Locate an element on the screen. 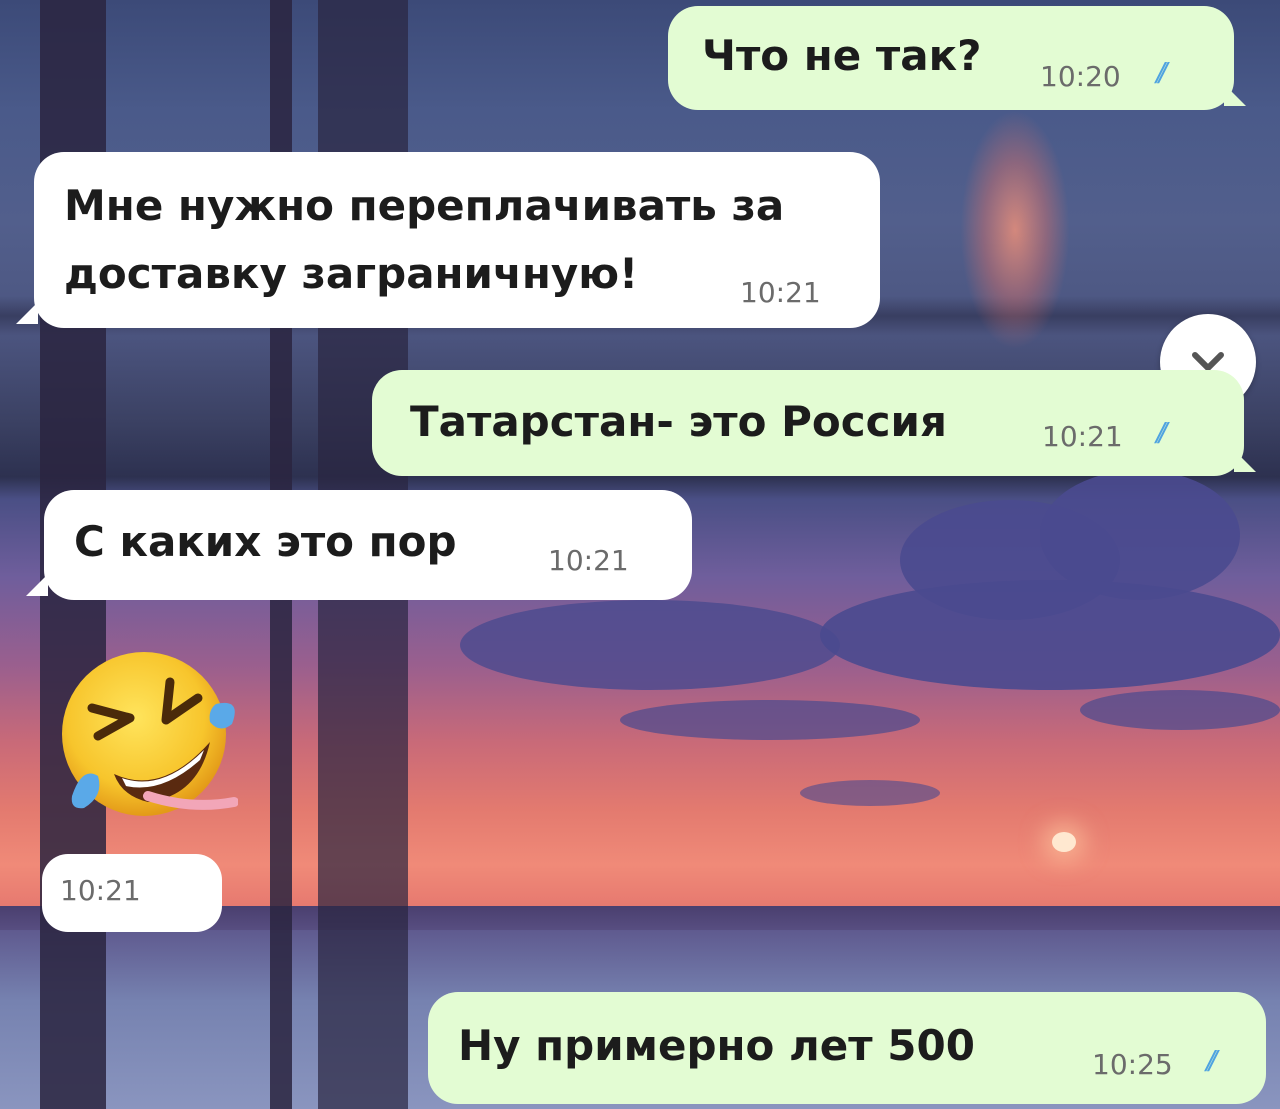 This screenshot has width=1280, height=1109. message-text: Мне нужно переплачивать за is located at coordinates (424, 205).